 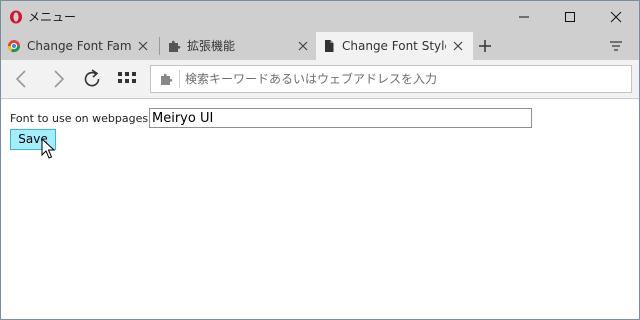 I want to click on opera-logo-icon, so click(x=16, y=17).